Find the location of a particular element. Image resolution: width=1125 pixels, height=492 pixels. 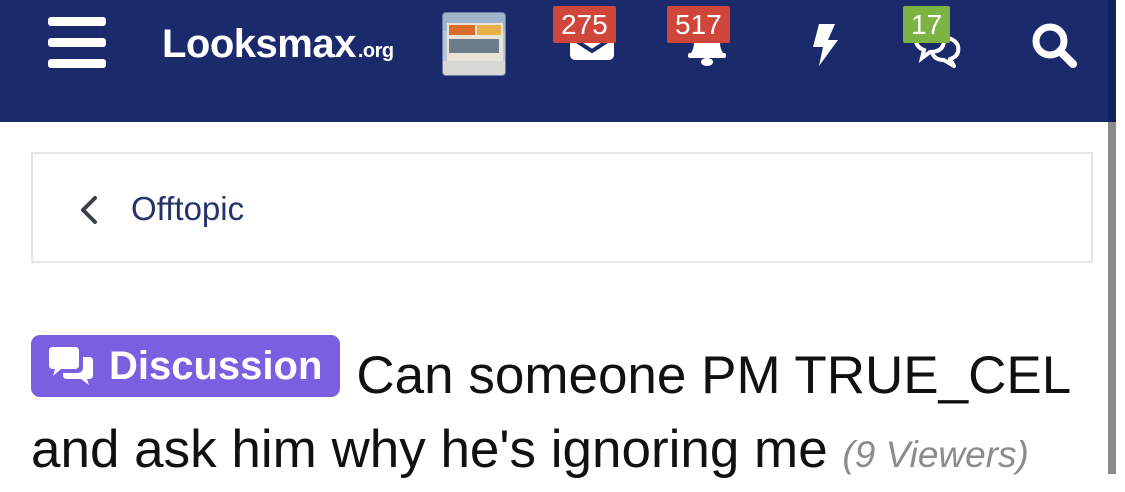

chevron-left-icon is located at coordinates (89, 210).